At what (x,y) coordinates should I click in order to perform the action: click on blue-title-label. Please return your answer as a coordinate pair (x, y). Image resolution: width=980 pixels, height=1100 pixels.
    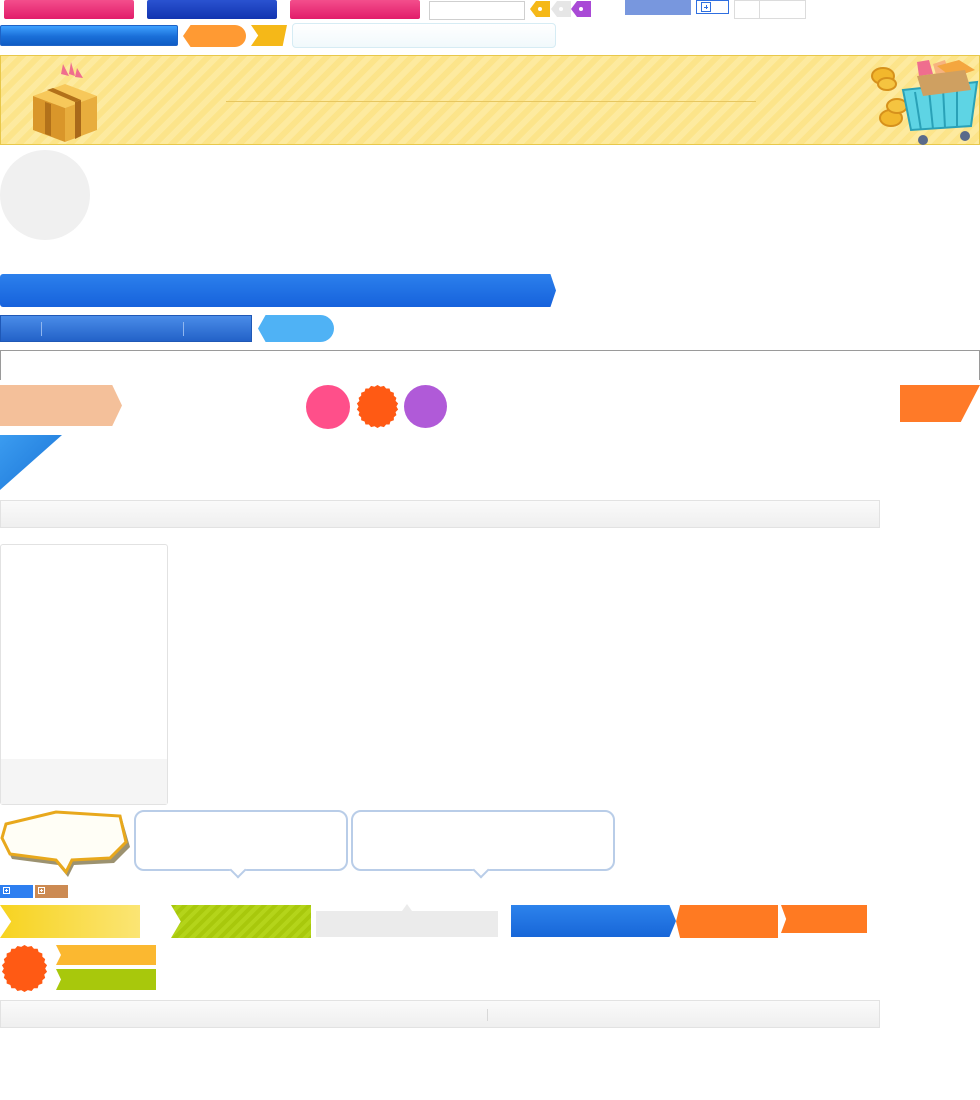
    Looking at the image, I should click on (278, 290).